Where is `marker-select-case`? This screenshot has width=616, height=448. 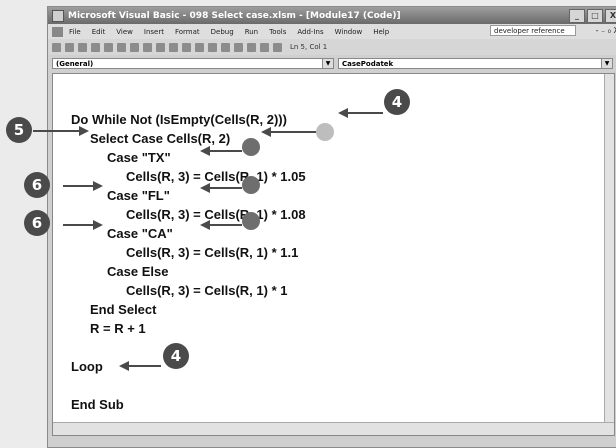 marker-select-case is located at coordinates (325, 132).